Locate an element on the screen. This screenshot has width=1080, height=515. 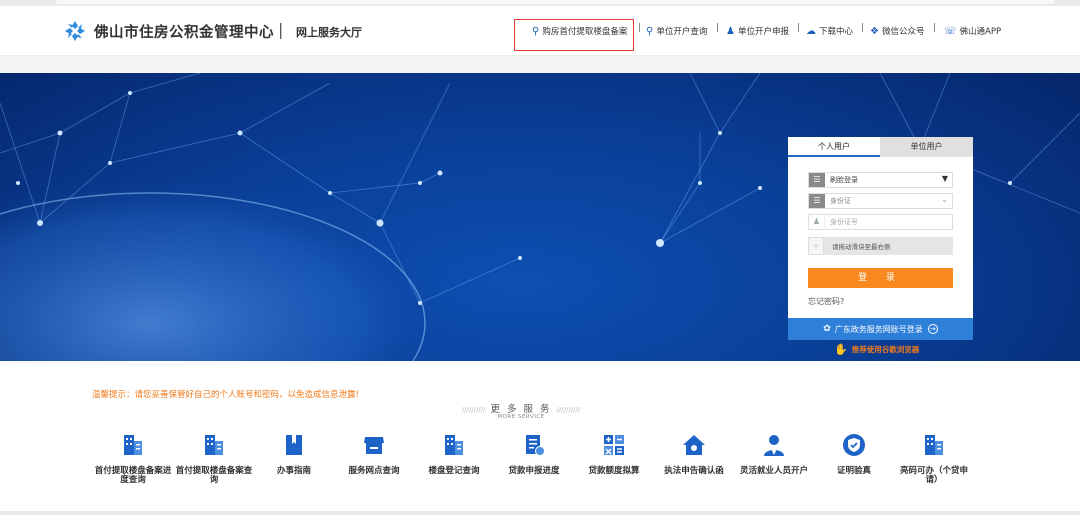
forgot-password-link: 忘记密码? is located at coordinates (826, 301).